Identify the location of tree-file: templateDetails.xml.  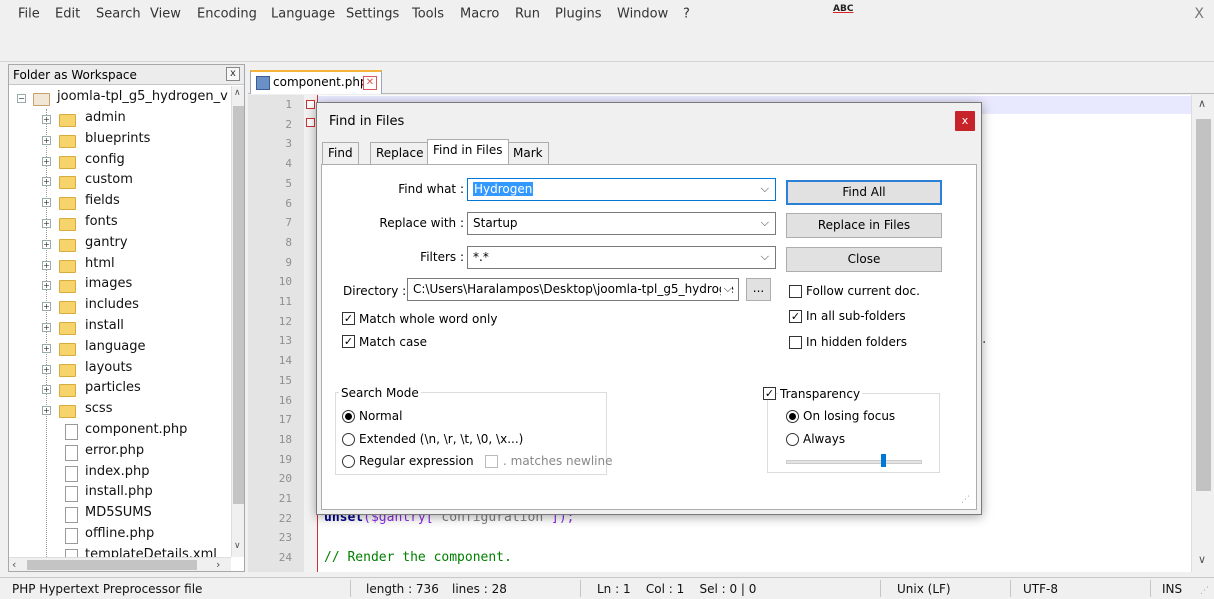
(120, 551).